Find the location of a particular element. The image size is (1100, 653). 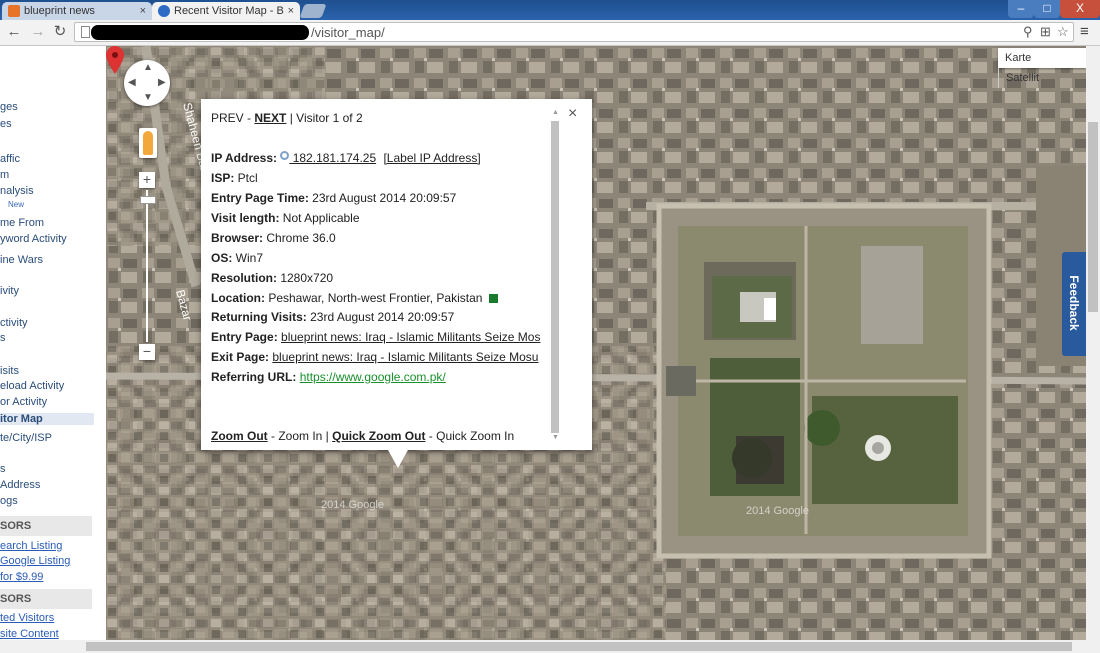

pan-left-icon: ◀ is located at coordinates (132, 82).